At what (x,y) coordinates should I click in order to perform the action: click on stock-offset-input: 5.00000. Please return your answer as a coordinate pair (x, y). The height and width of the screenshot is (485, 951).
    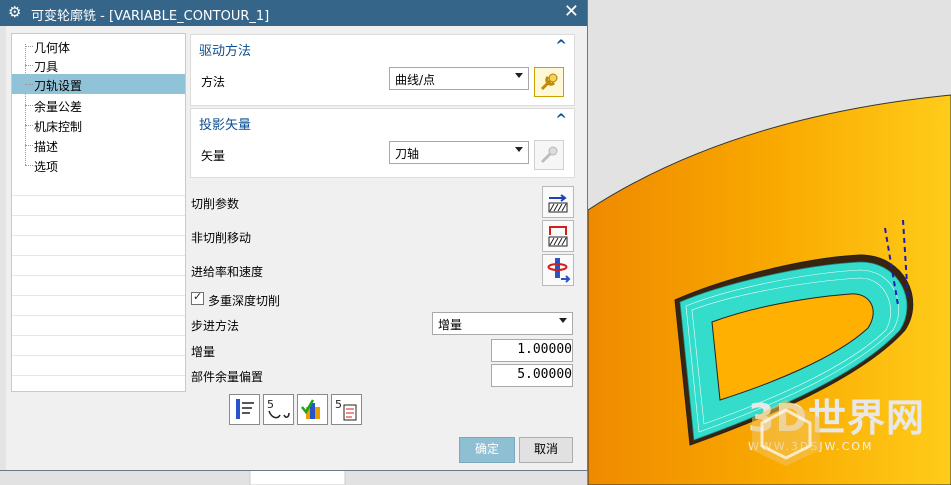
    Looking at the image, I should click on (532, 375).